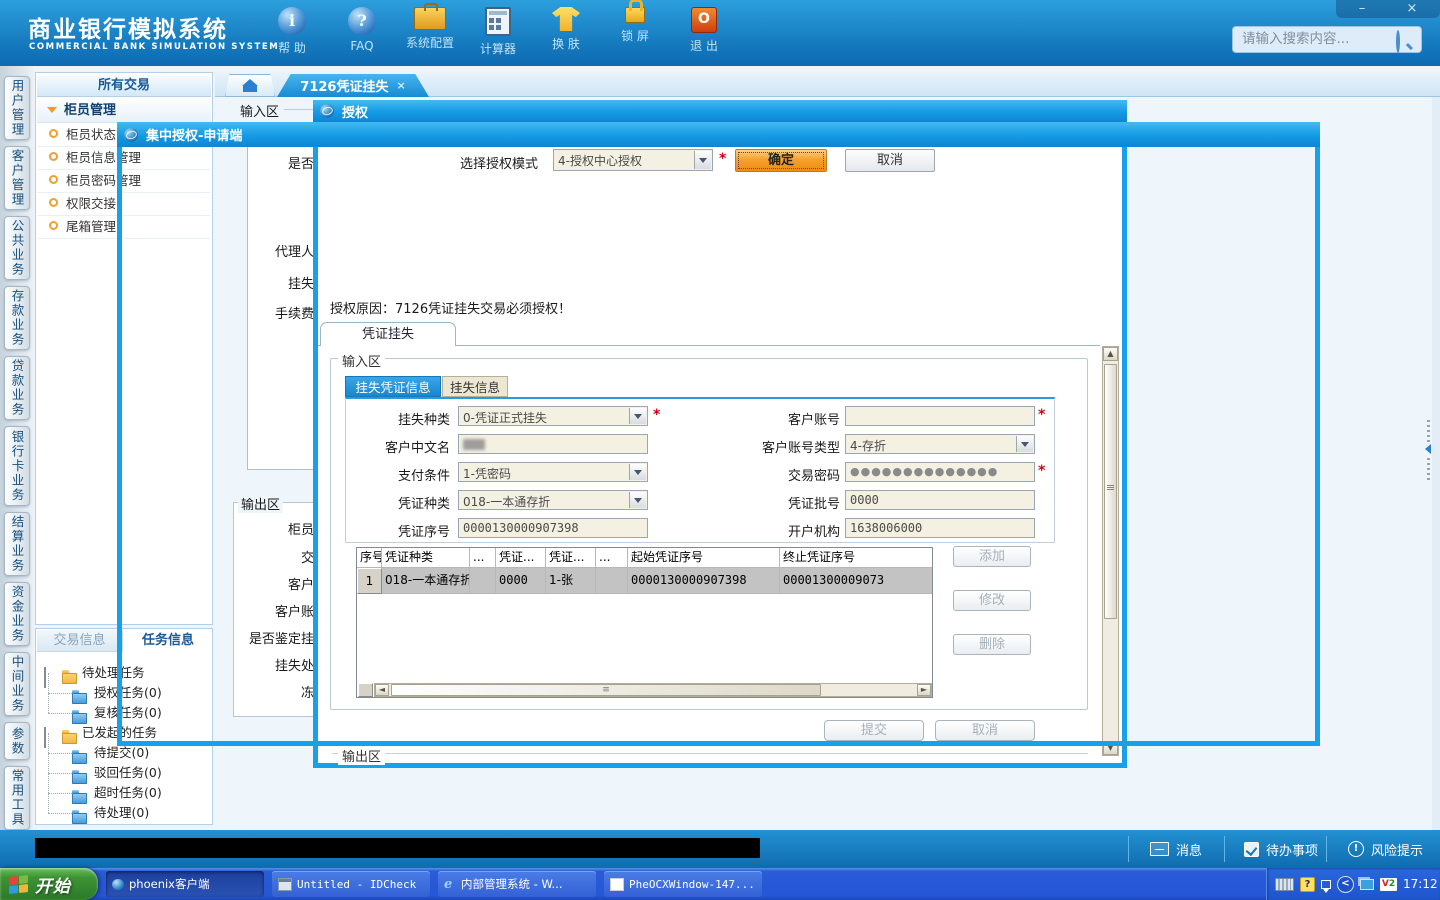  What do you see at coordinates (17, 318) in the screenshot?
I see `module-tab-deposit: 存款业务` at bounding box center [17, 318].